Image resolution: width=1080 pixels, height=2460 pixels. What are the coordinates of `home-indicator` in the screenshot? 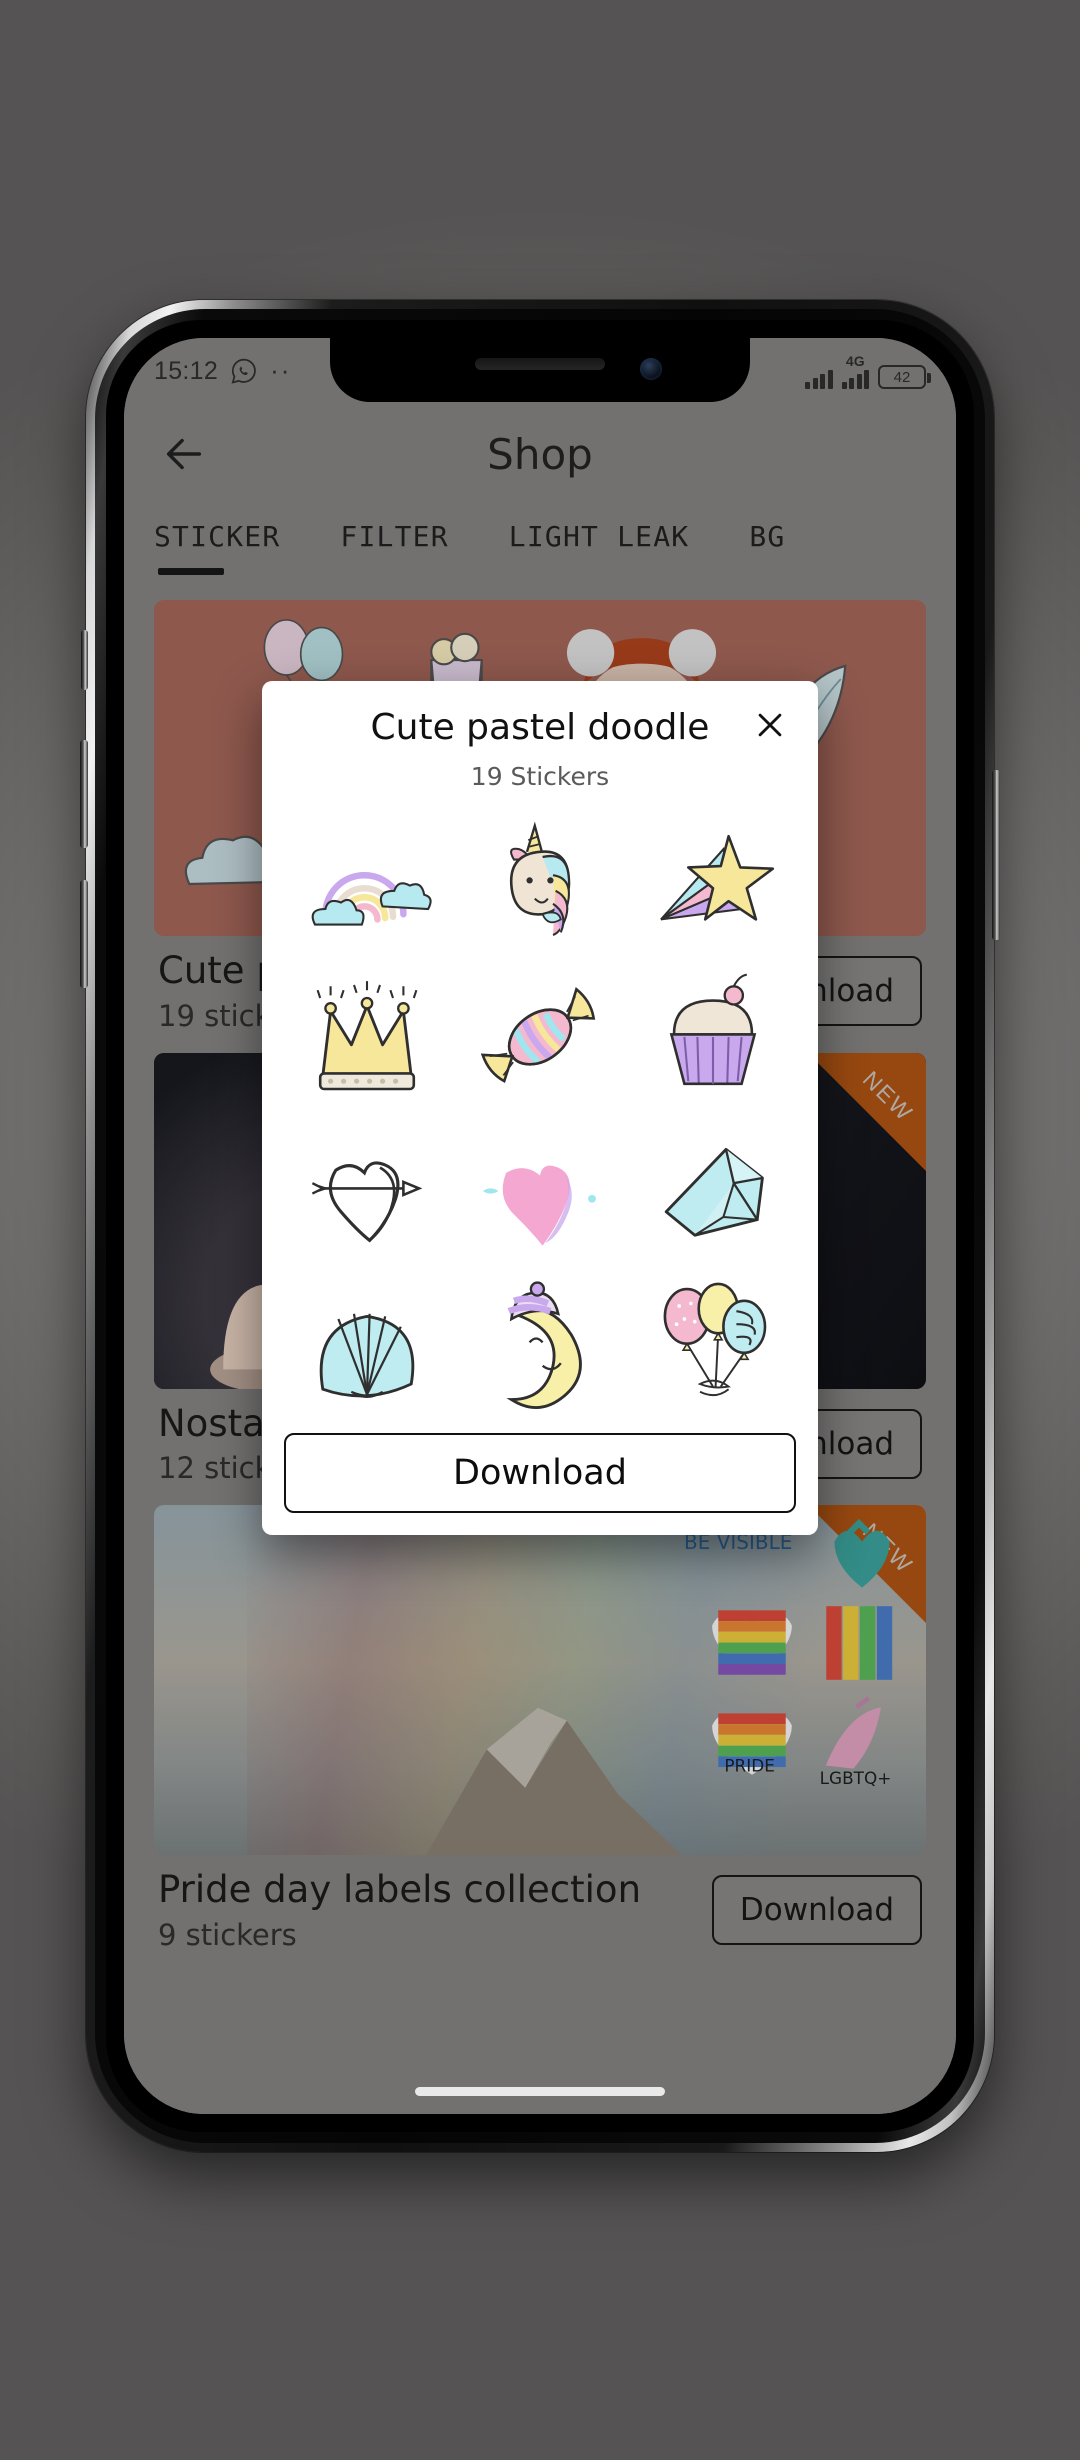 It's located at (540, 2091).